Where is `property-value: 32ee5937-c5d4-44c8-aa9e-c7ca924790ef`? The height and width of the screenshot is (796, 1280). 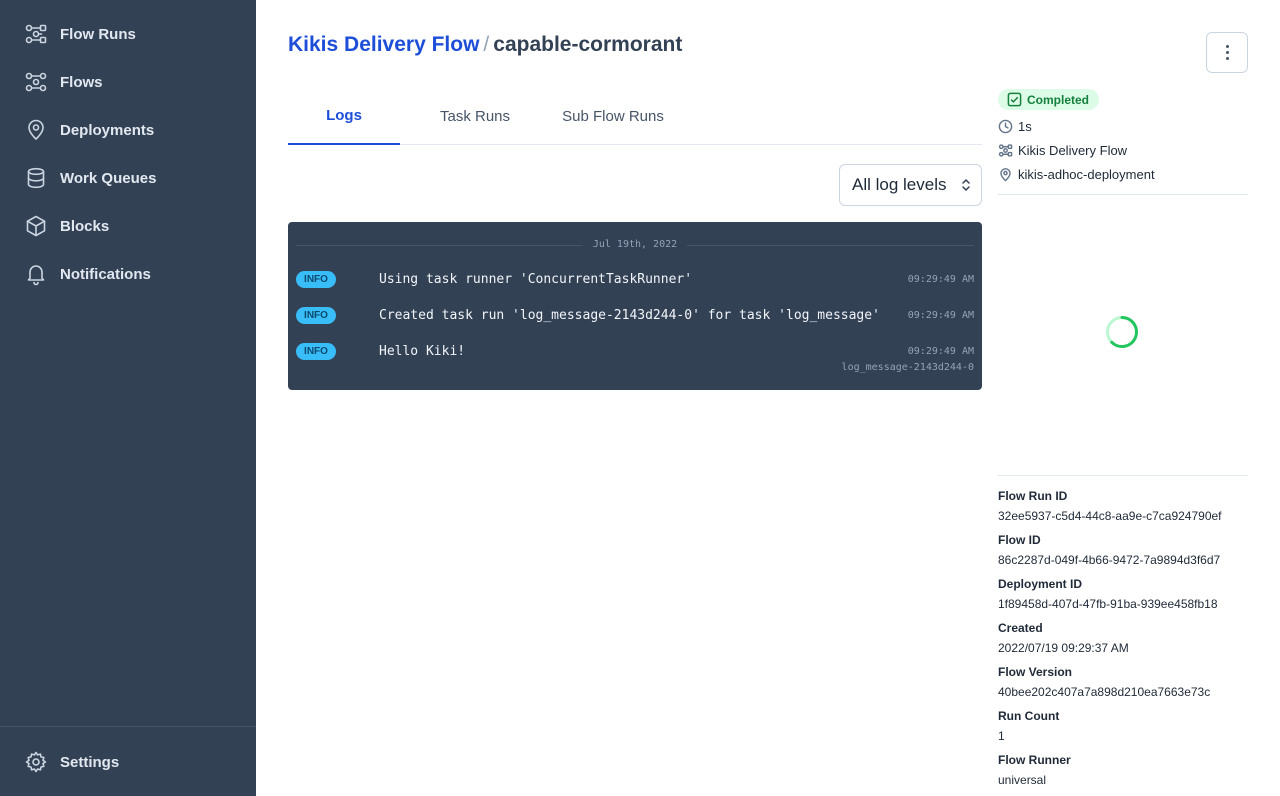 property-value: 32ee5937-c5d4-44c8-aa9e-c7ca924790ef is located at coordinates (1110, 516).